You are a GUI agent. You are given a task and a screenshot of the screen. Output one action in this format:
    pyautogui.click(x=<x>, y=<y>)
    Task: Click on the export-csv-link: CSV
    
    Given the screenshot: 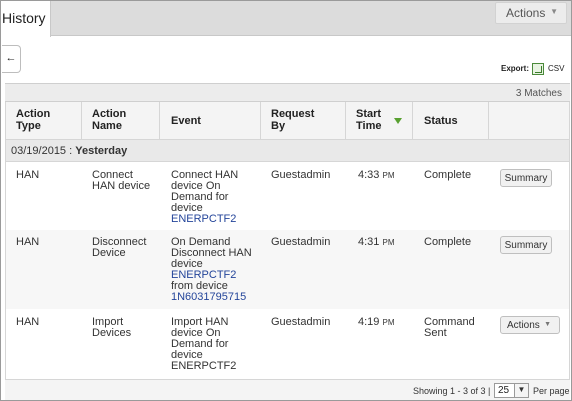 What is the action you would take?
    pyautogui.click(x=556, y=68)
    